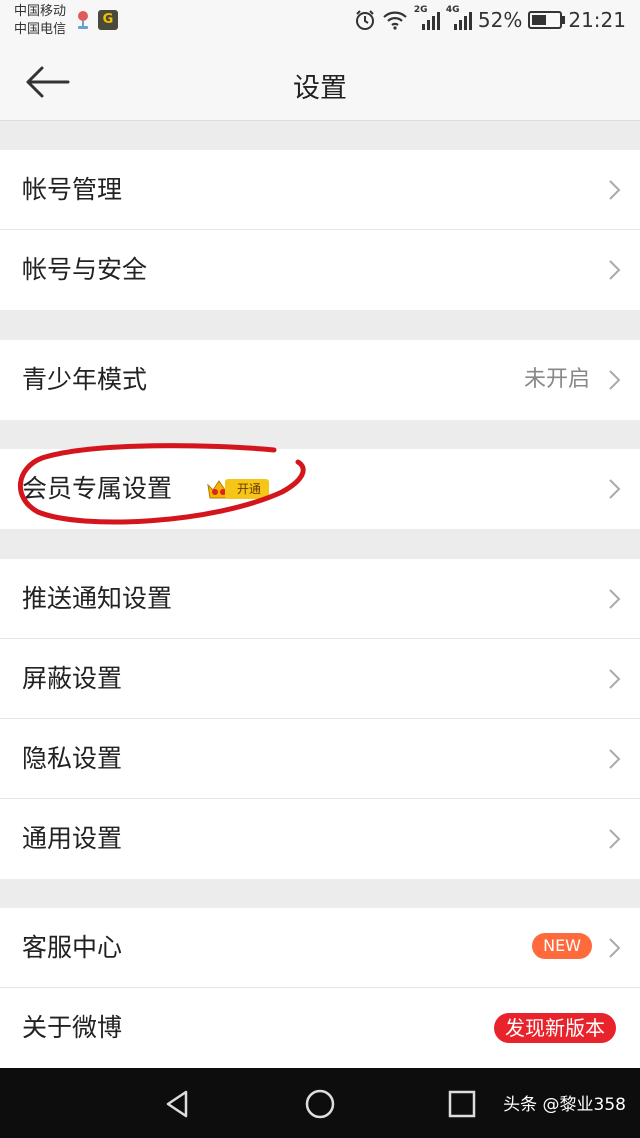  I want to click on system-indicators: 2G 4G 52% 21:21, so click(490, 18).